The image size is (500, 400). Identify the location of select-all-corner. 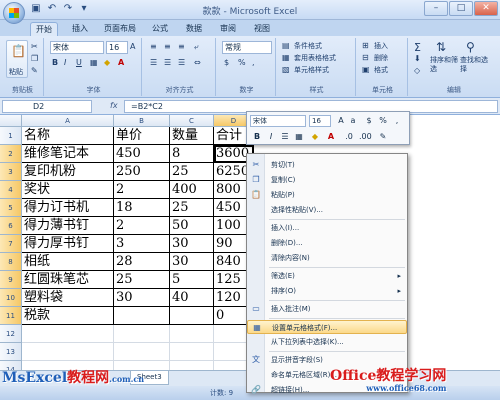
(11, 121).